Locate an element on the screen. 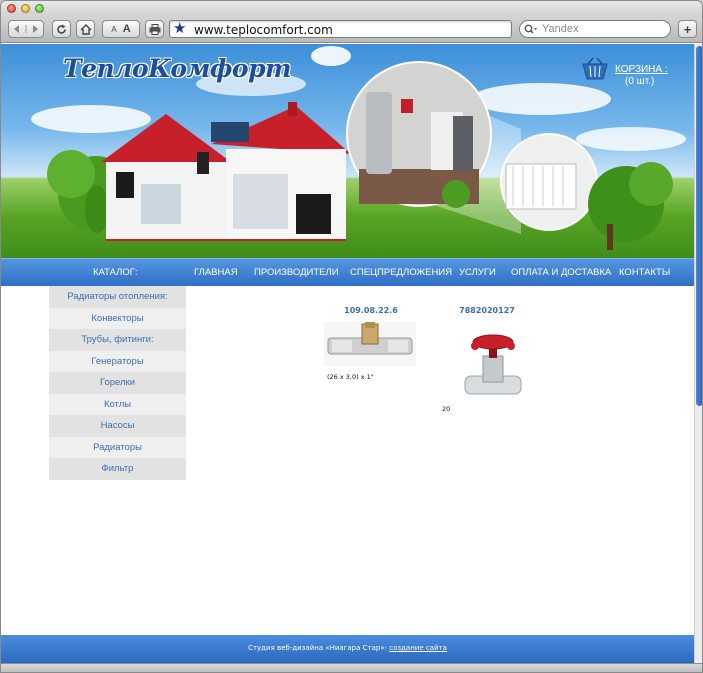  url-text: www.teplocomfort.com is located at coordinates (263, 30).